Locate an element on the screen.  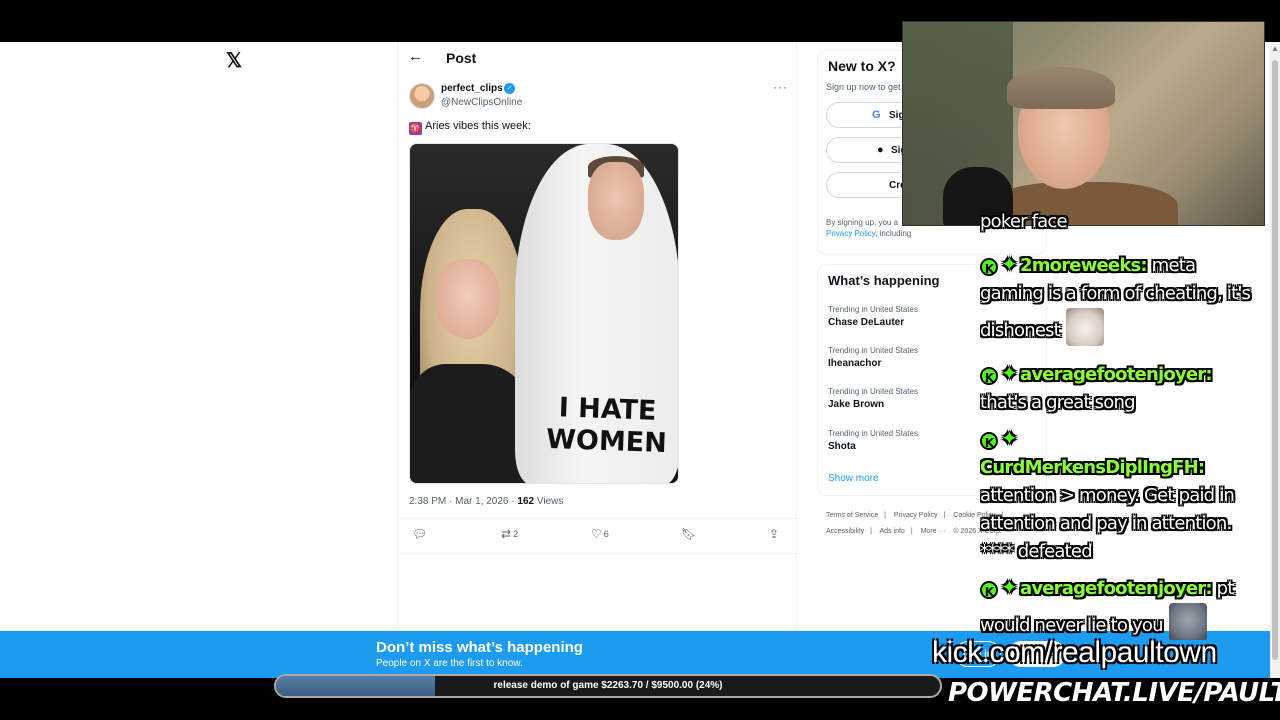
raccoon-emote-icon is located at coordinates (1187, 621).